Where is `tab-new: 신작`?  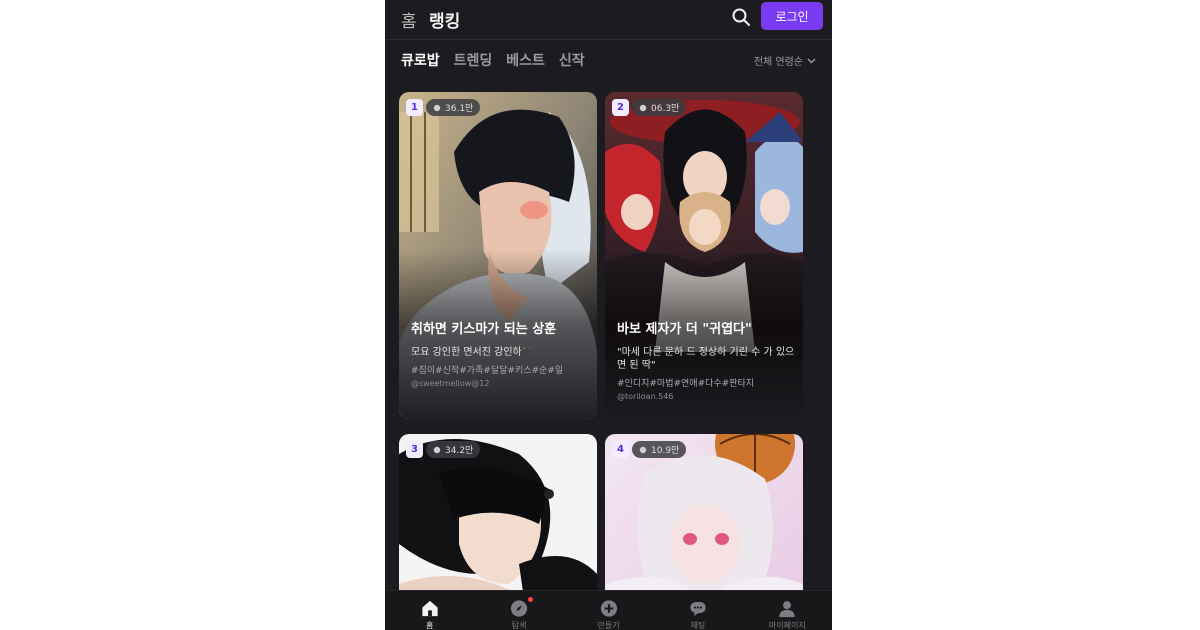 tab-new: 신작 is located at coordinates (572, 61).